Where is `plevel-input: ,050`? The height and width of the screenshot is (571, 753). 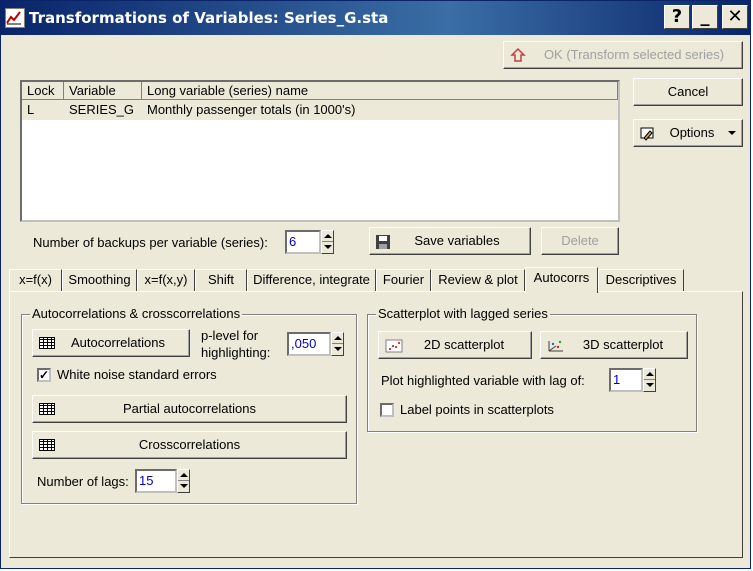 plevel-input: ,050 is located at coordinates (309, 344).